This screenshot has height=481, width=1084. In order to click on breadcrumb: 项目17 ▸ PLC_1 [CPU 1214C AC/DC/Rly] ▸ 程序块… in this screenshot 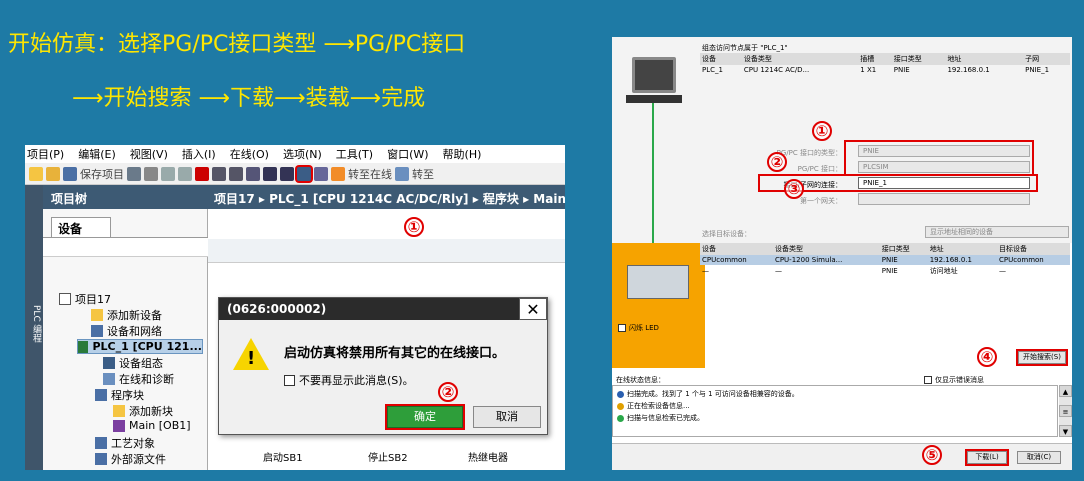, I will do `click(386, 197)`.